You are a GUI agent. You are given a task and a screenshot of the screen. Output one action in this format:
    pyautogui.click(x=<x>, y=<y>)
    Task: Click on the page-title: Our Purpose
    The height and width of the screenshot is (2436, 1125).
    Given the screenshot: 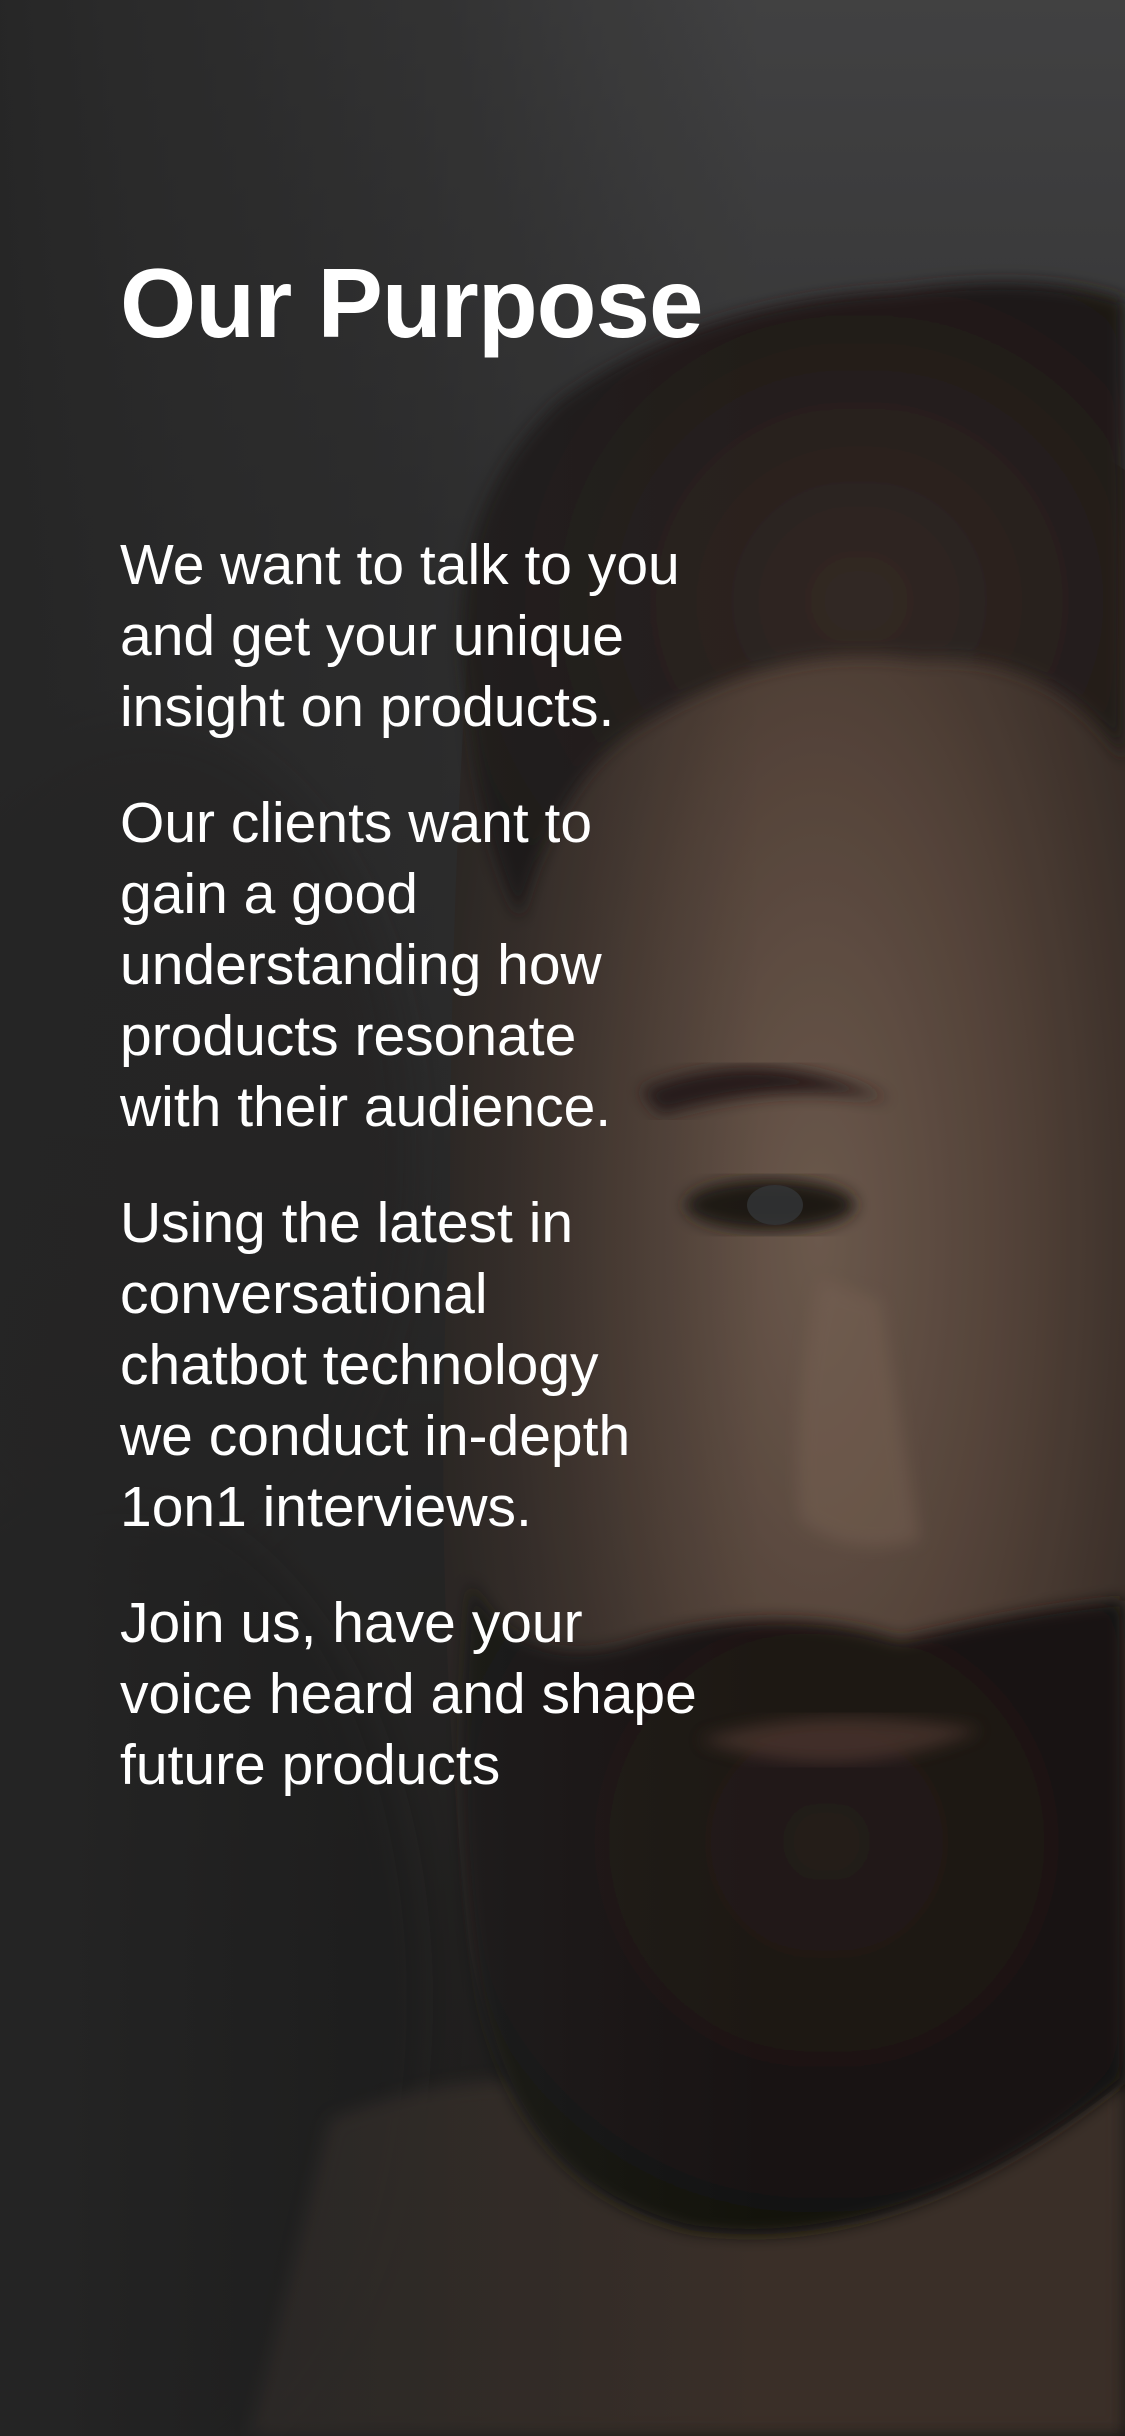 What is the action you would take?
    pyautogui.click(x=412, y=303)
    